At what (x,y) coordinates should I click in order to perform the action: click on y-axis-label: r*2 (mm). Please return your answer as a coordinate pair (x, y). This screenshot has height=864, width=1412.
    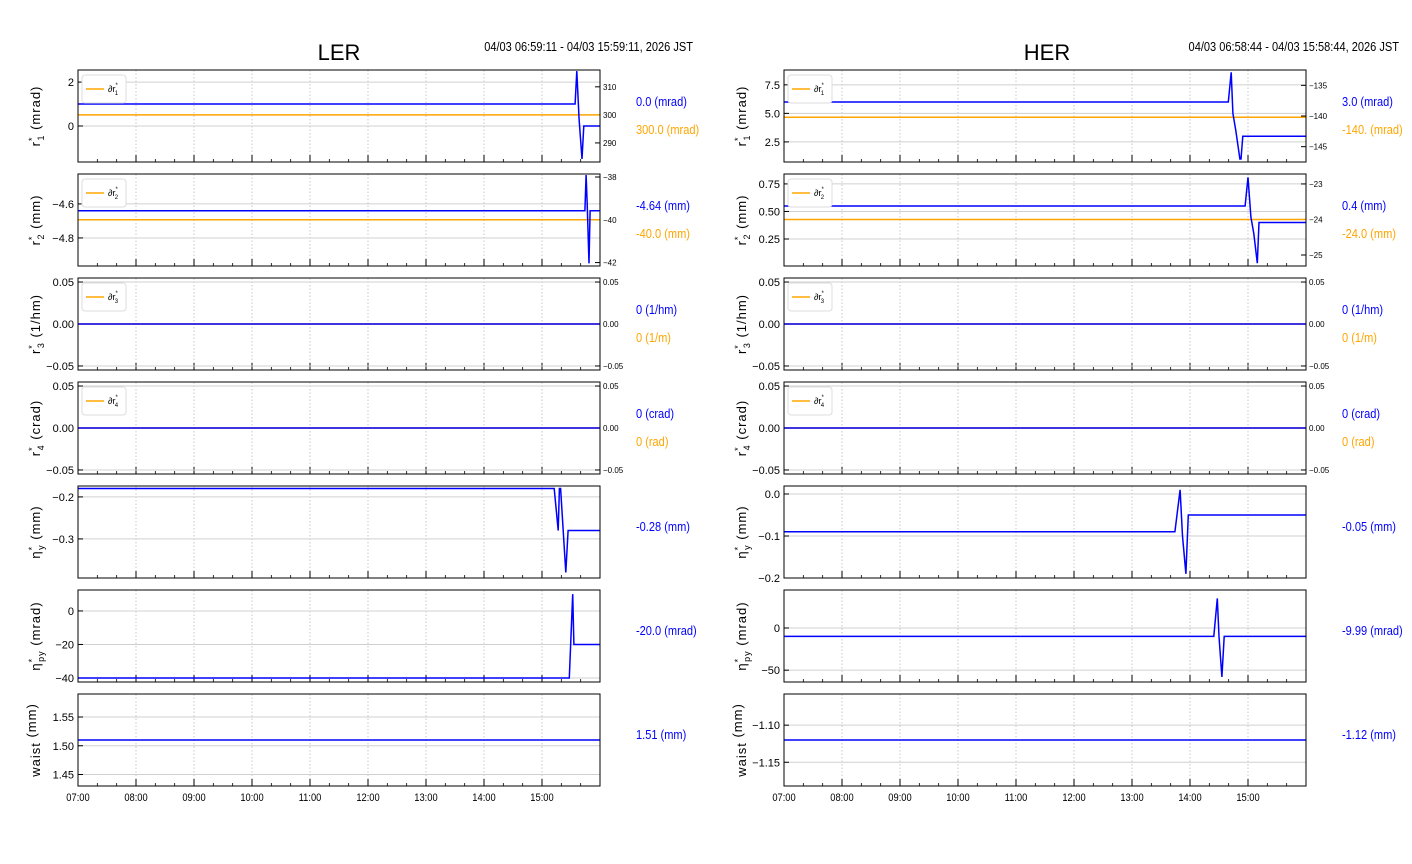
    Looking at the image, I should click on (742, 220).